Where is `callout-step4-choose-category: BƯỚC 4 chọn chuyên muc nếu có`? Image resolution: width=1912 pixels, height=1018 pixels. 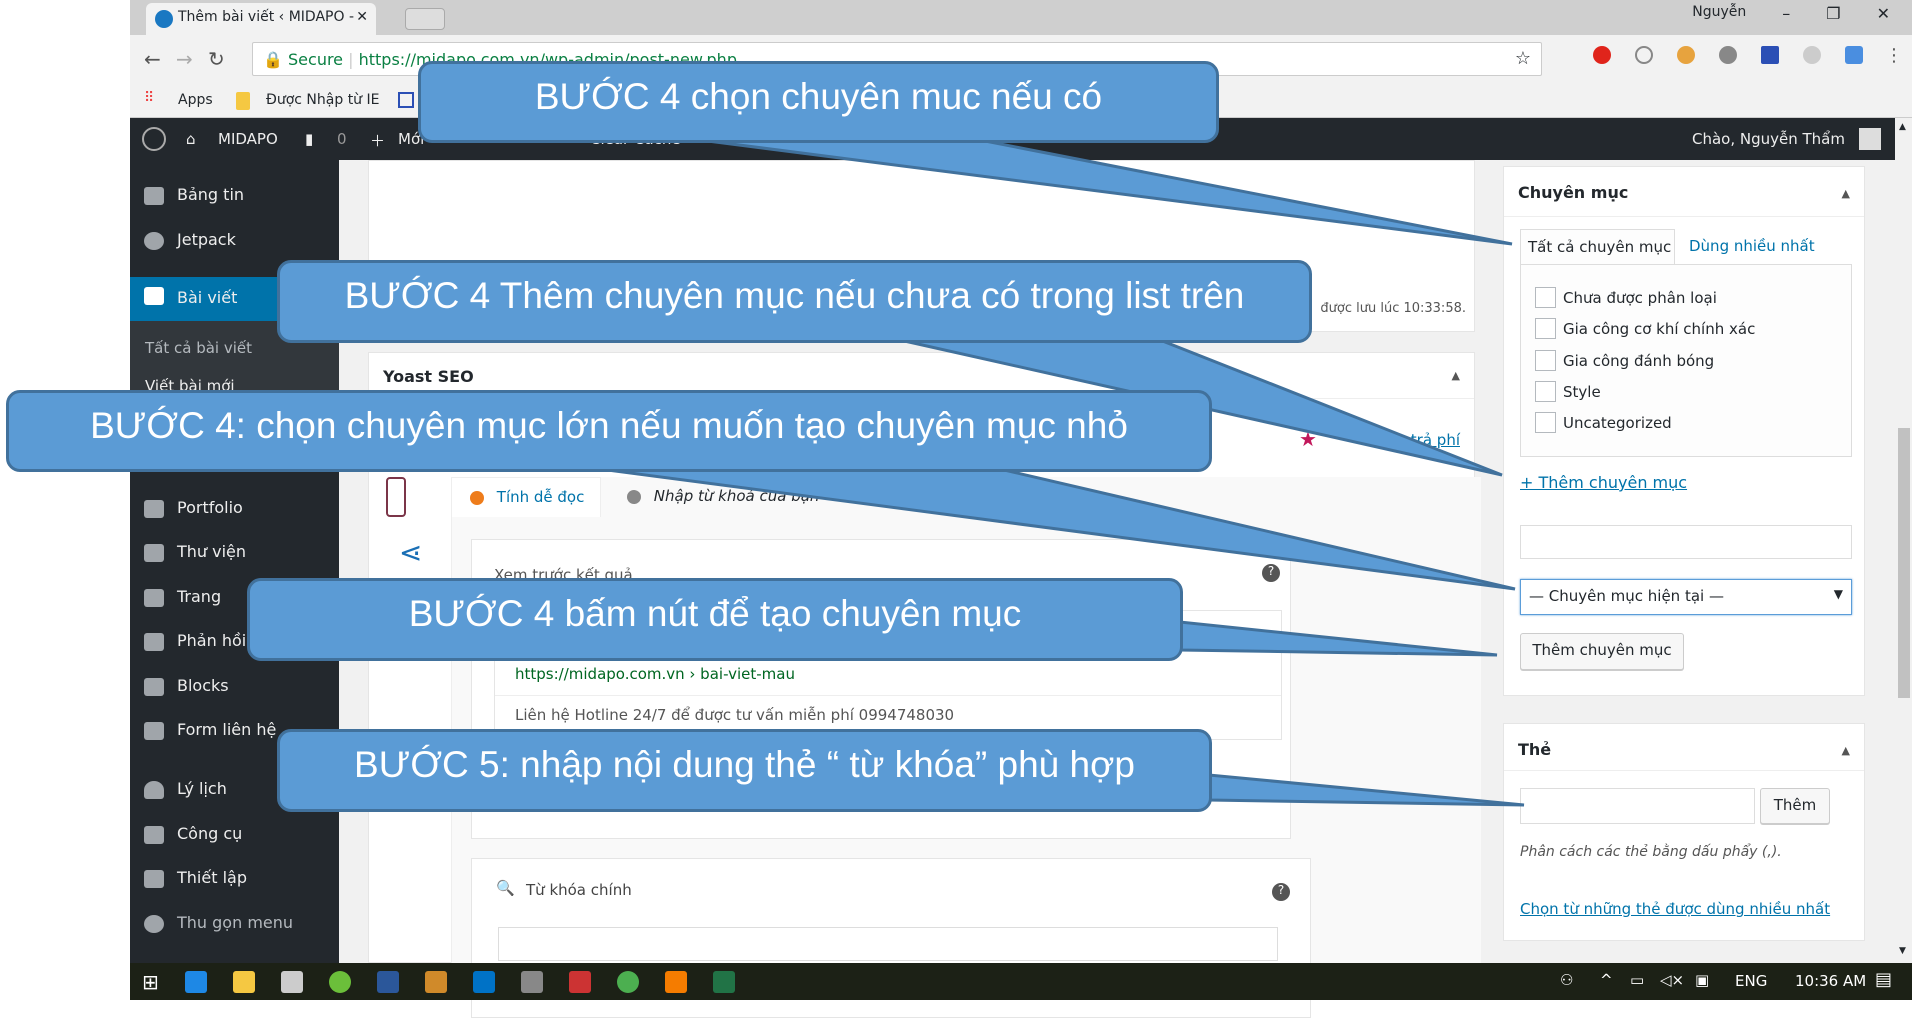 callout-step4-choose-category: BƯỚC 4 chọn chuyên muc nếu có is located at coordinates (818, 102).